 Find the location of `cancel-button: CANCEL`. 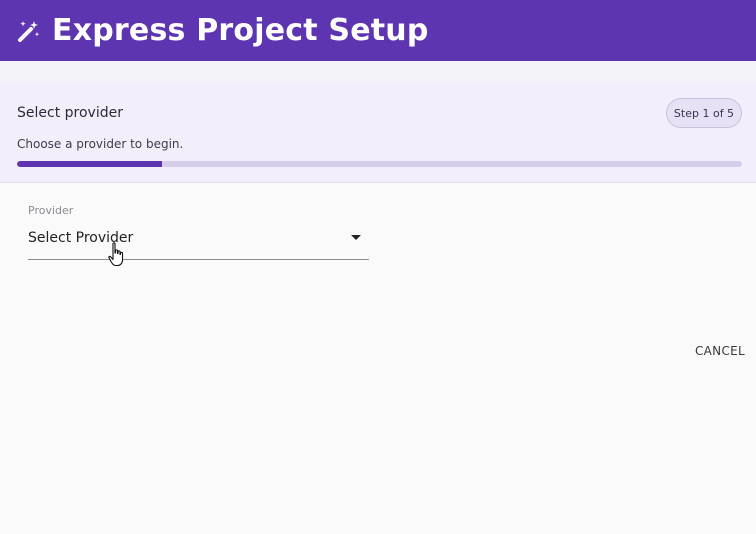

cancel-button: CANCEL is located at coordinates (720, 351).